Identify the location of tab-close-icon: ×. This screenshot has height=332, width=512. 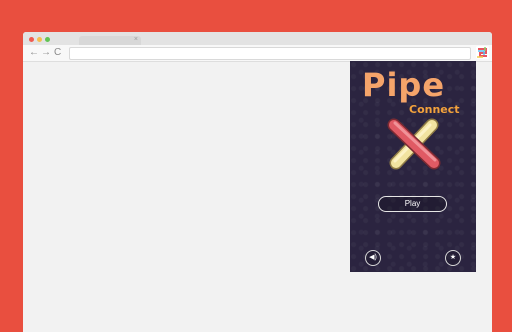
(136, 39).